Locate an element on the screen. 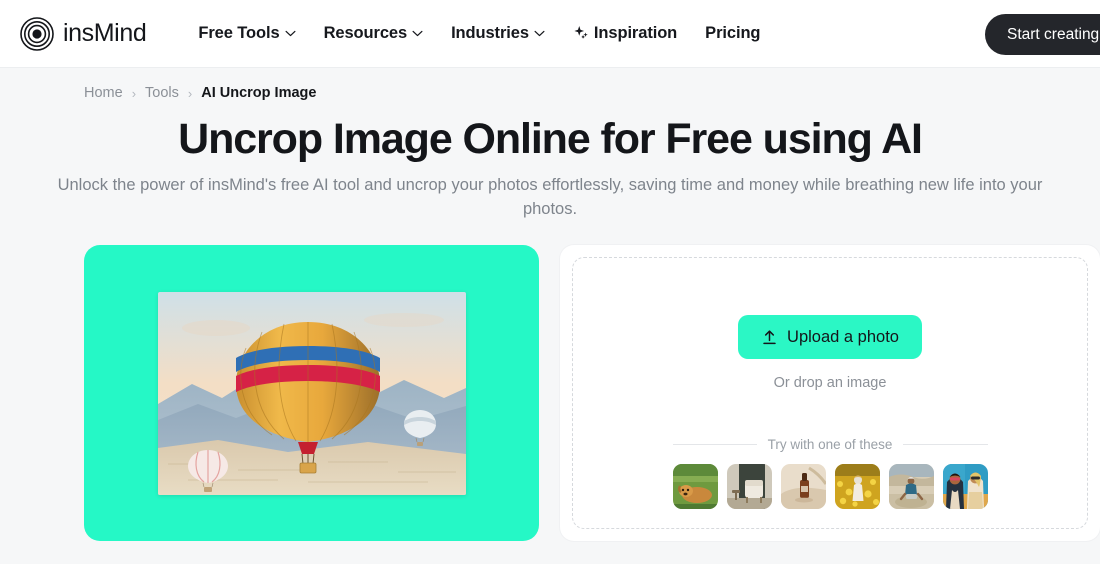  breadcrumb: Home › Tools › AI Uncrop Image is located at coordinates (592, 93).